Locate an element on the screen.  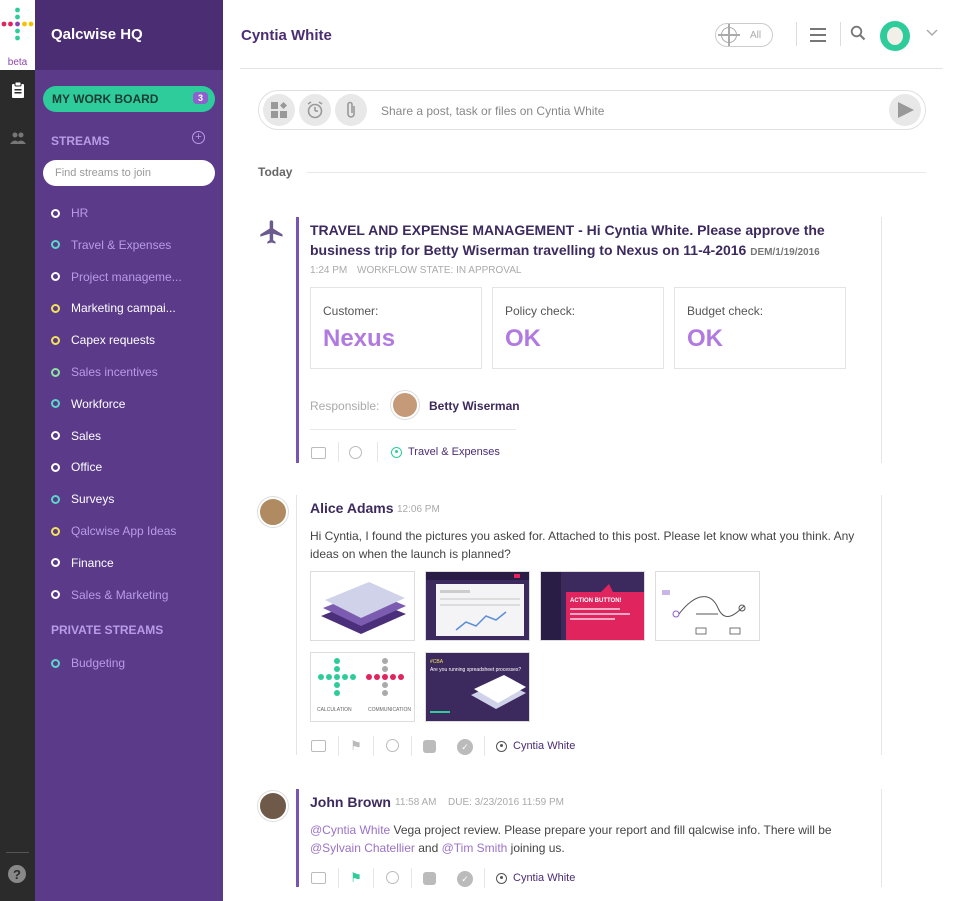
stream-label: Sales is located at coordinates (86, 435).